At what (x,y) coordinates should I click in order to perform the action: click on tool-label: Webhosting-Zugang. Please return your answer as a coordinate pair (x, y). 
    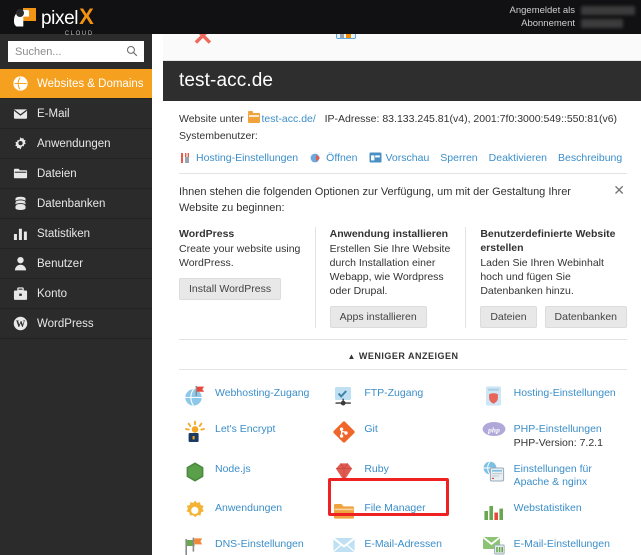
    Looking at the image, I should click on (262, 393).